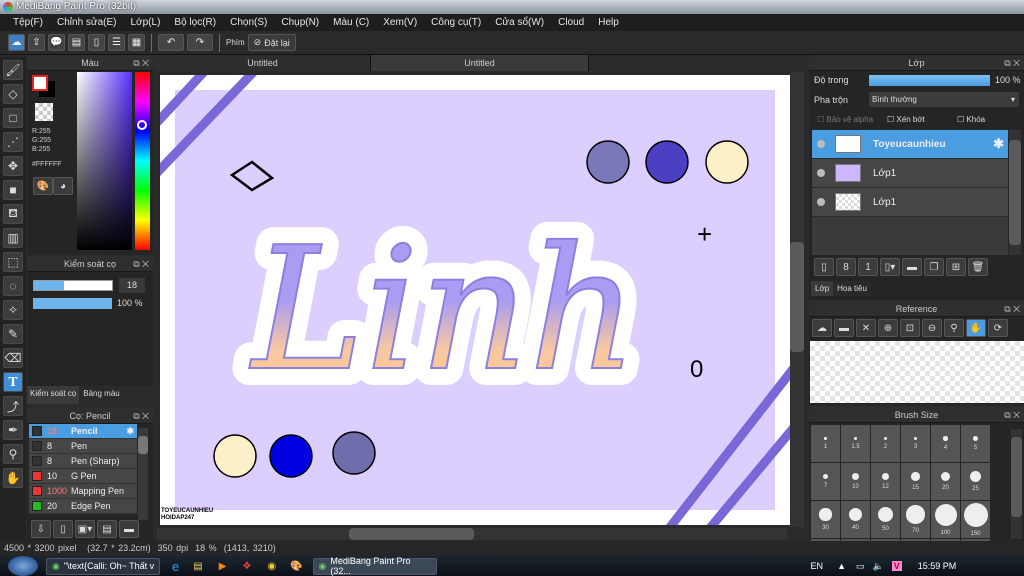 The width and height of the screenshot is (1024, 576). I want to click on layer-item: Toyeucaunhieu ✱, so click(910, 144).